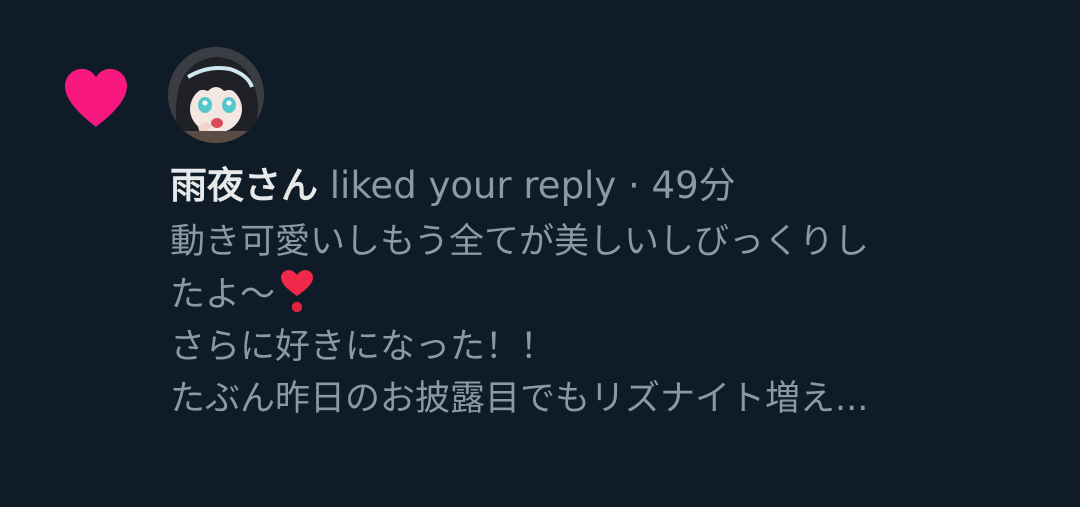  I want to click on avatar, so click(216, 95).